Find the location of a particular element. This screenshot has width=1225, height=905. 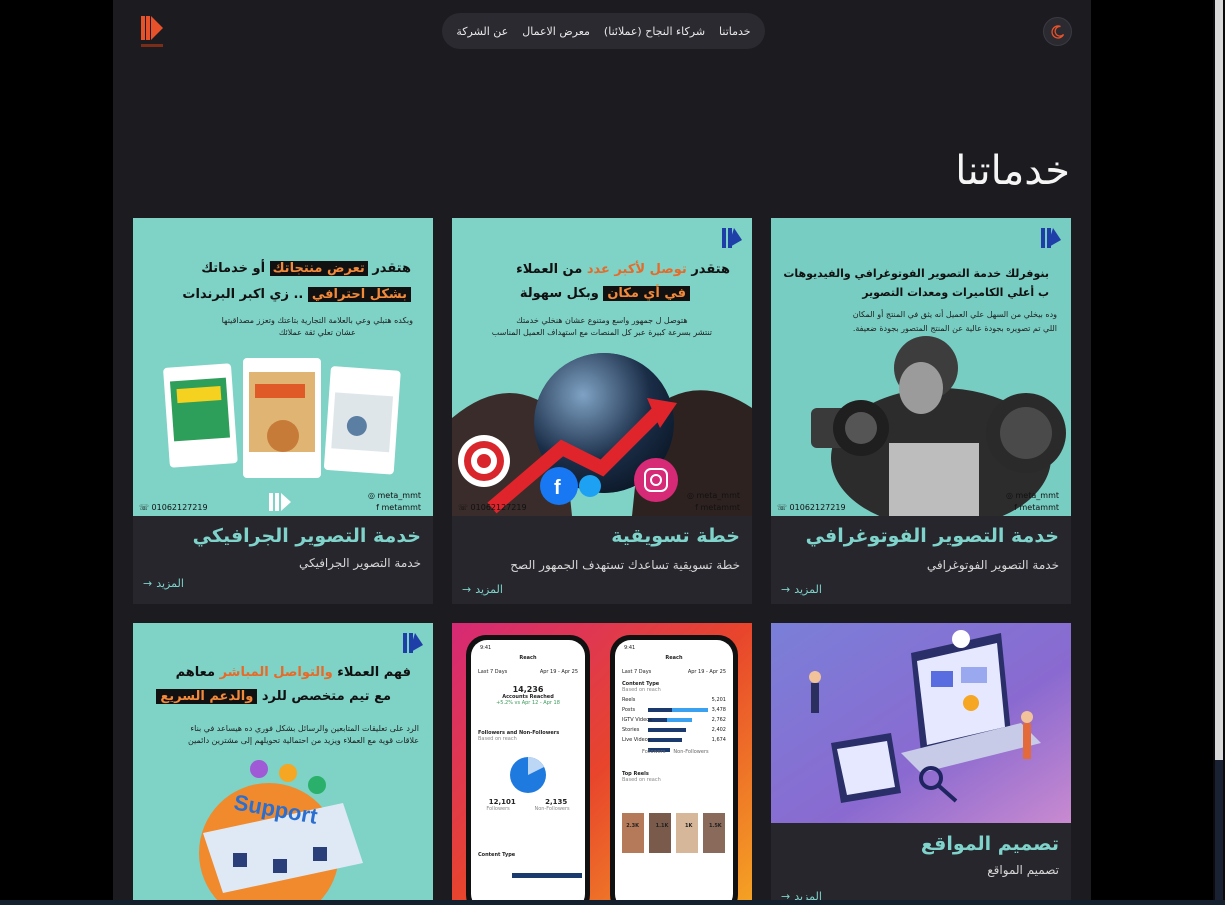

poster-headline-highlight: تعرض منتجاتك is located at coordinates (318, 268).